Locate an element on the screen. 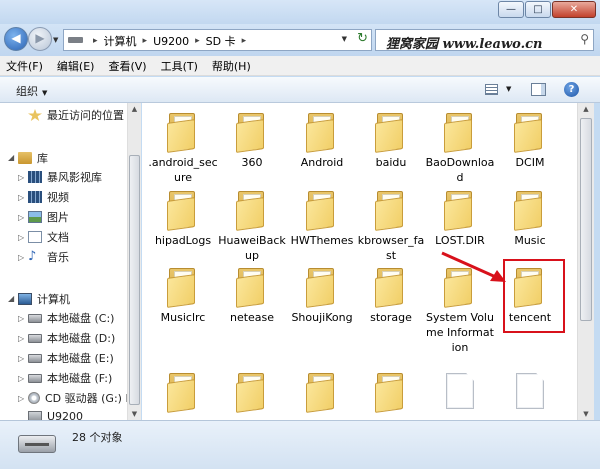 The height and width of the screenshot is (469, 600). nav-library-music: ♪ 音乐 is located at coordinates (48, 257).